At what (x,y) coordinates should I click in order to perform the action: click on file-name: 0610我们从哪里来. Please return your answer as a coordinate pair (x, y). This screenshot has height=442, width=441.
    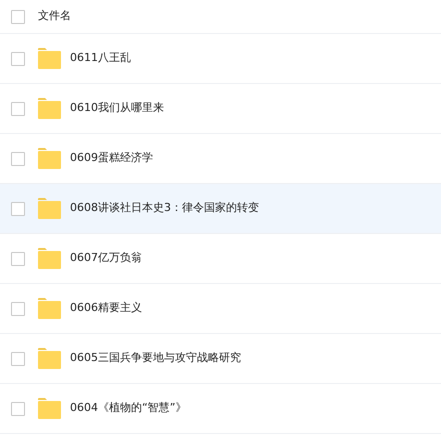
    Looking at the image, I should click on (117, 108).